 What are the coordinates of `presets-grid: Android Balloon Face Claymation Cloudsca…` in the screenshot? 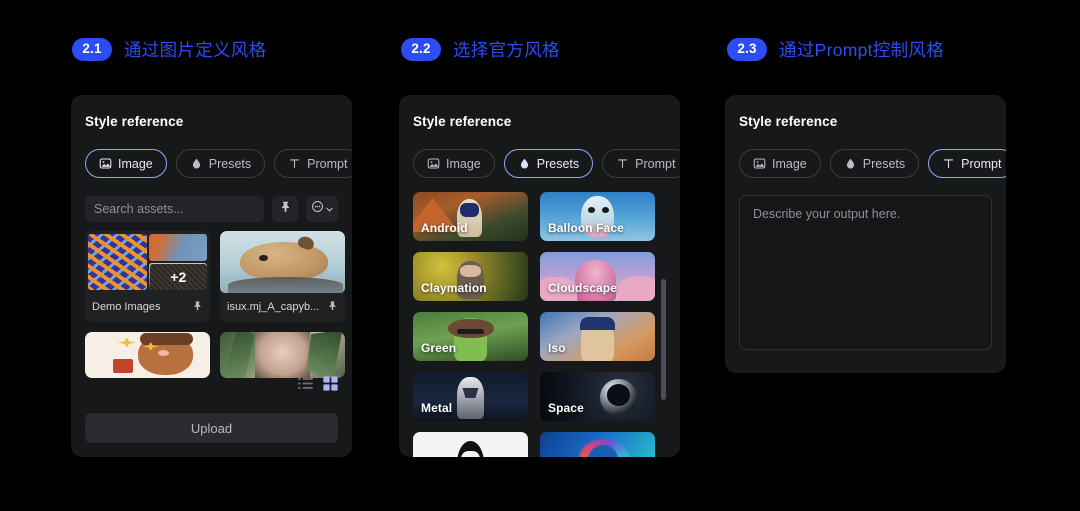 It's located at (534, 324).